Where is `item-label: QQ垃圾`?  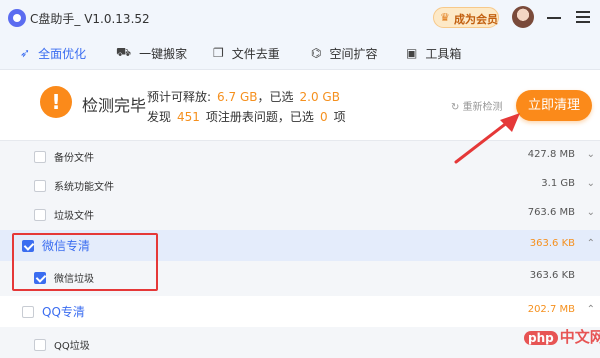 item-label: QQ垃圾 is located at coordinates (72, 346).